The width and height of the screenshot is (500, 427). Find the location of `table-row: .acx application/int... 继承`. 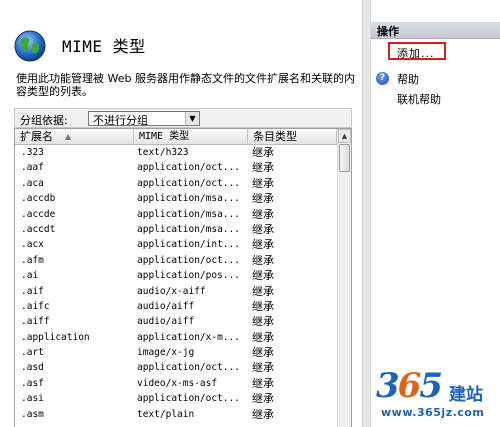

table-row: .acx application/int... 继承 is located at coordinates (176, 244).